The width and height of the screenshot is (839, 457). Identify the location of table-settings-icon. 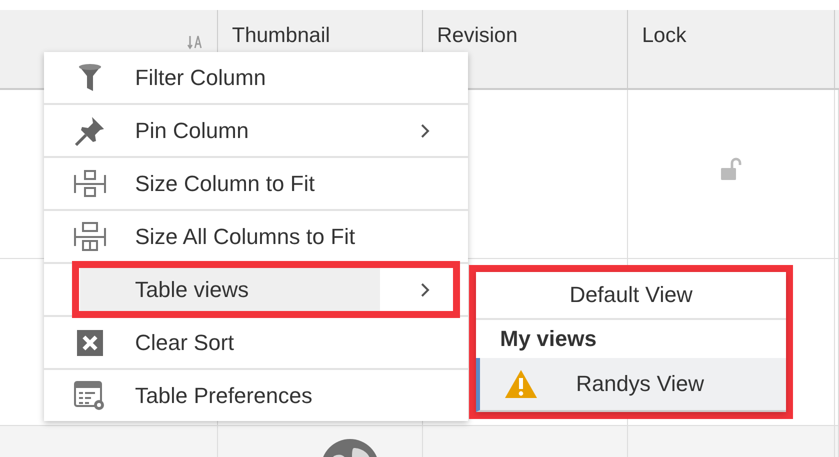
(90, 396).